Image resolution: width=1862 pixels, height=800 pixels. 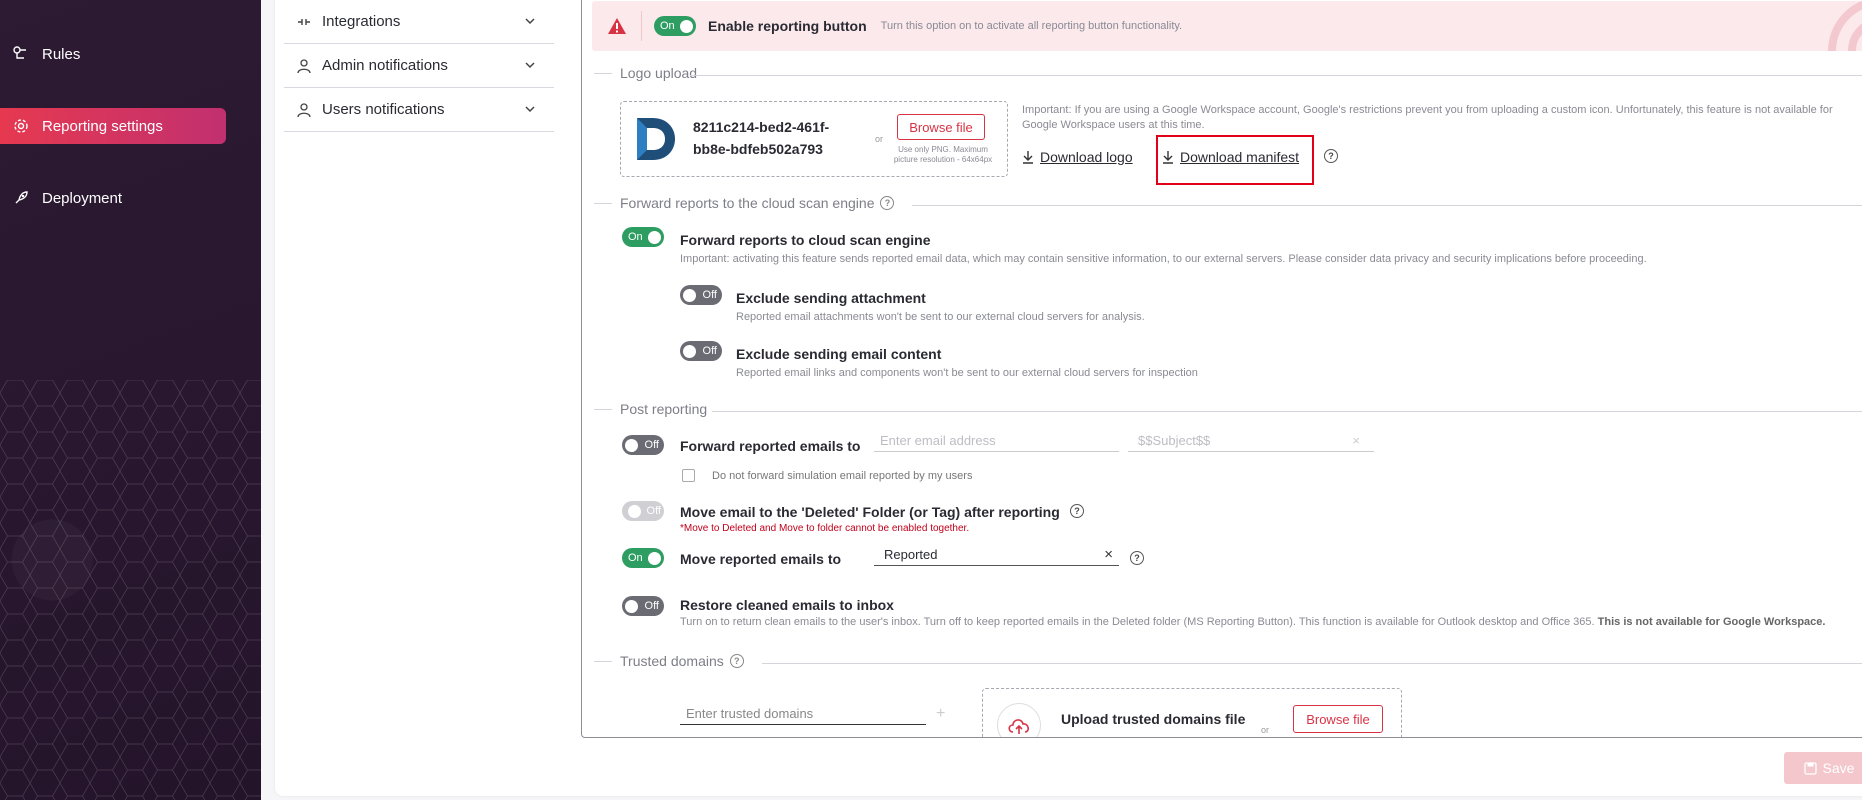 I want to click on banner-title: Enable reporting button, so click(x=787, y=26).